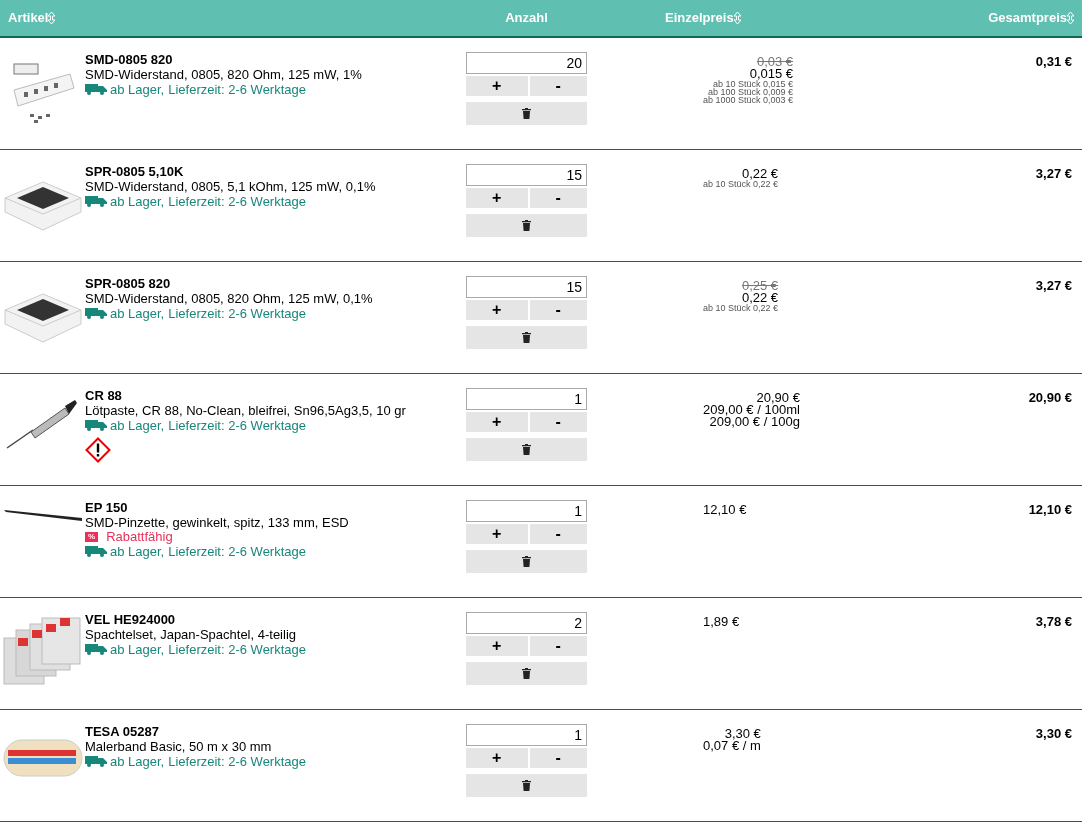 The width and height of the screenshot is (1082, 827). Describe the element at coordinates (751, 410) in the screenshot. I see `unit-price: 209,00 € / 100ml` at that location.